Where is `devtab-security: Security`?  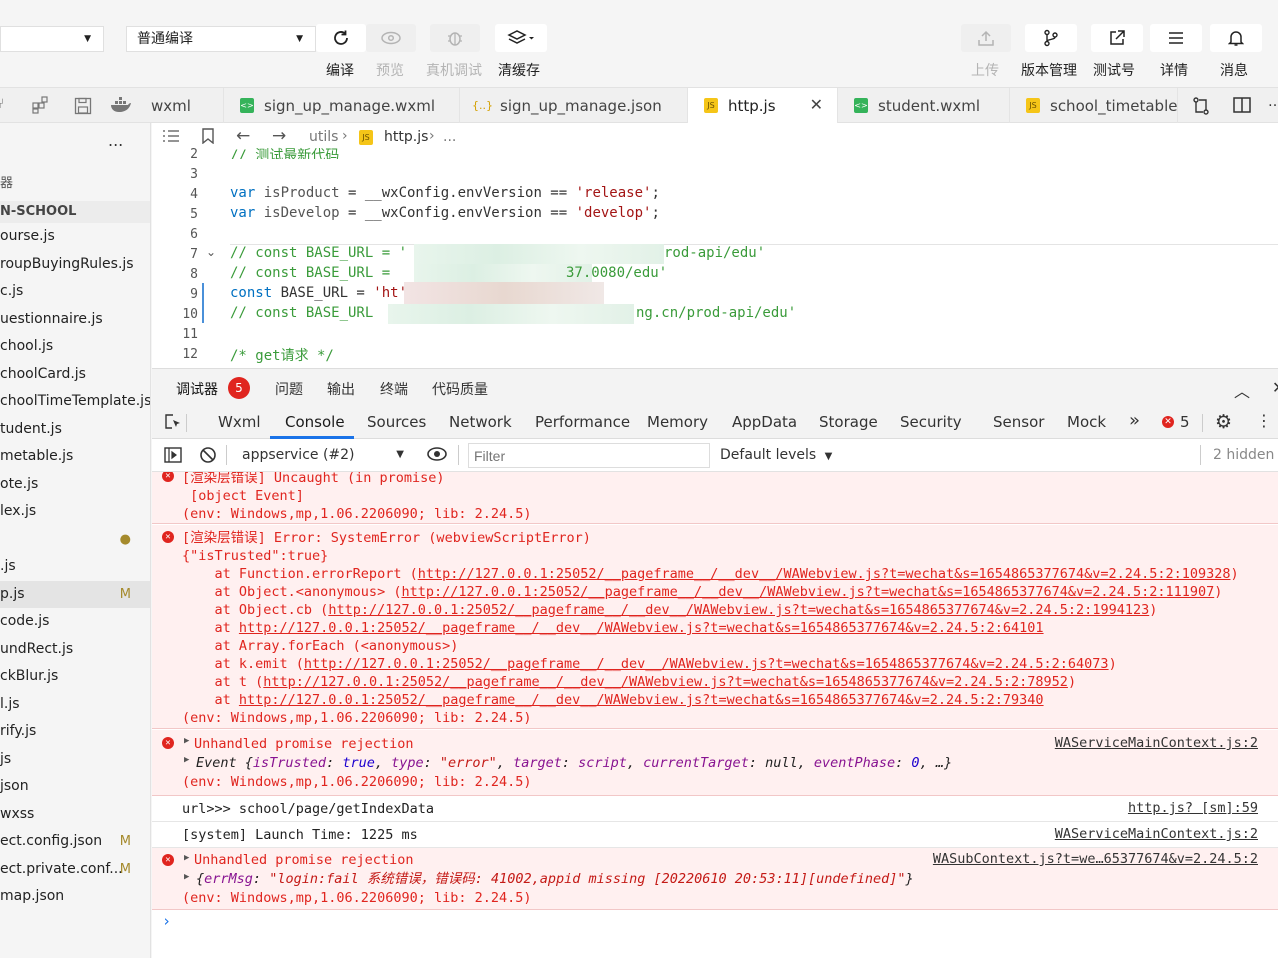
devtab-security: Security is located at coordinates (931, 422).